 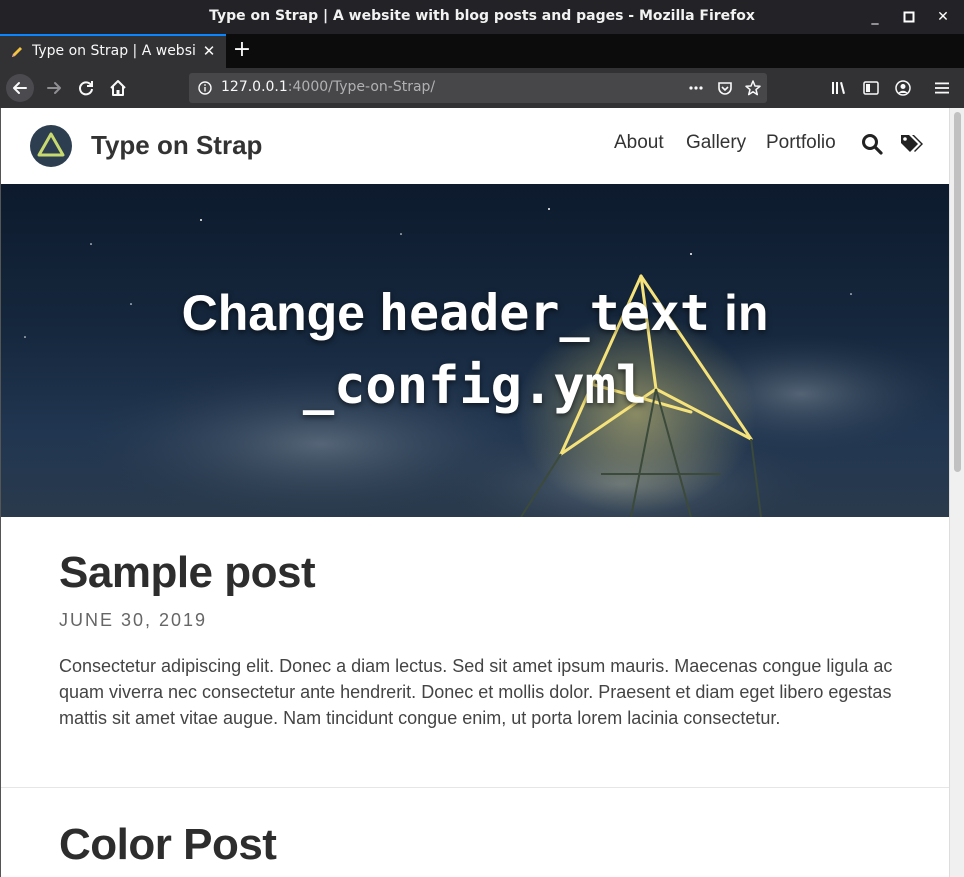 I want to click on site-title: Type on Strap, so click(x=176, y=145).